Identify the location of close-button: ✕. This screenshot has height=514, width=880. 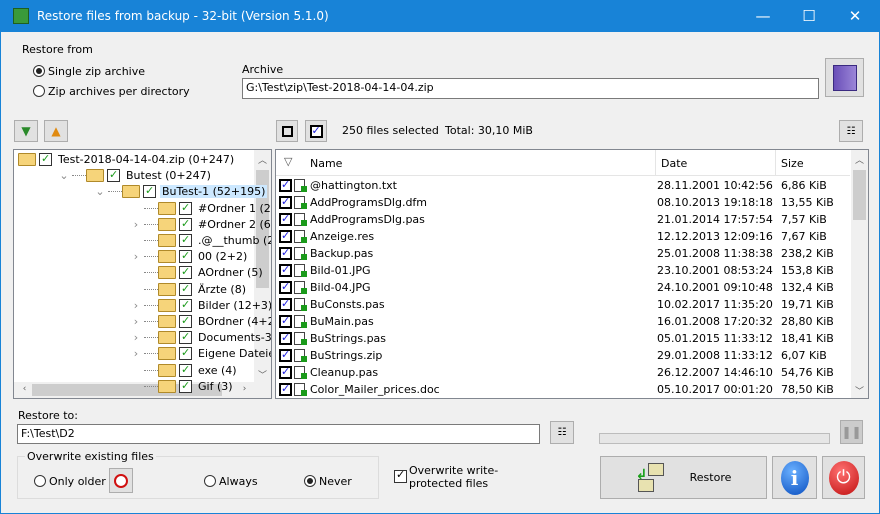
(855, 16).